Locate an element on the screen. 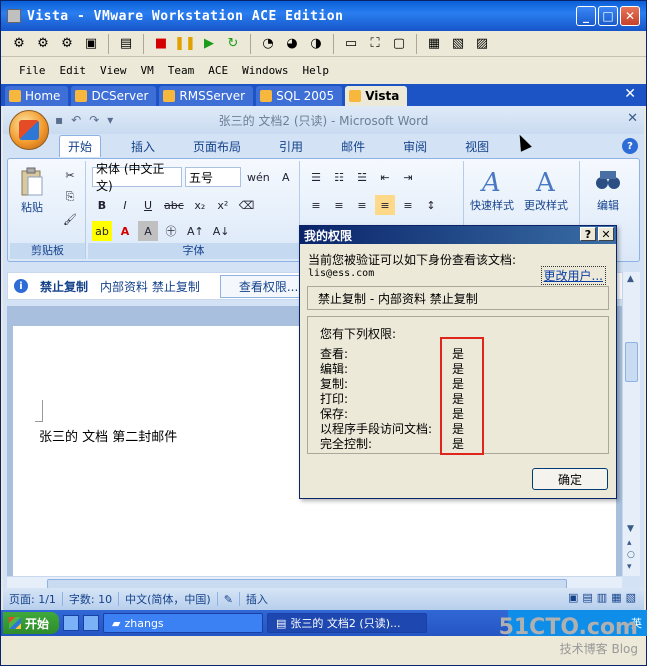 Image resolution: width=647 pixels, height=666 pixels. numbering-icon: ☷ is located at coordinates (339, 177).